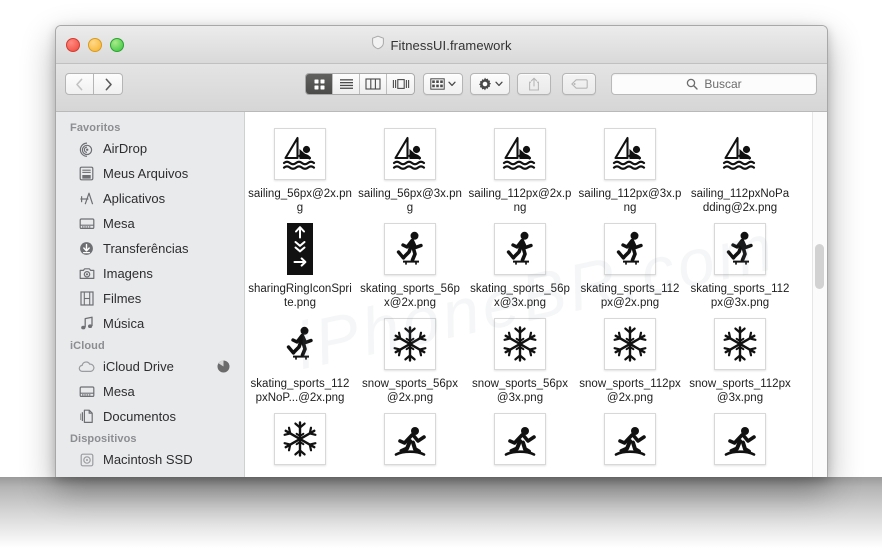 This screenshot has width=882, height=548. I want to click on file-name-label: skating_sports_112px@3x.png, so click(740, 296).